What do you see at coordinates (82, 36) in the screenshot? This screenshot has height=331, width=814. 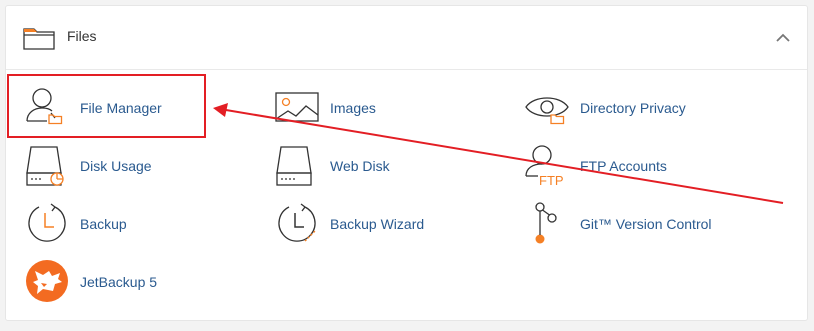 I see `section-title: Files` at bounding box center [82, 36].